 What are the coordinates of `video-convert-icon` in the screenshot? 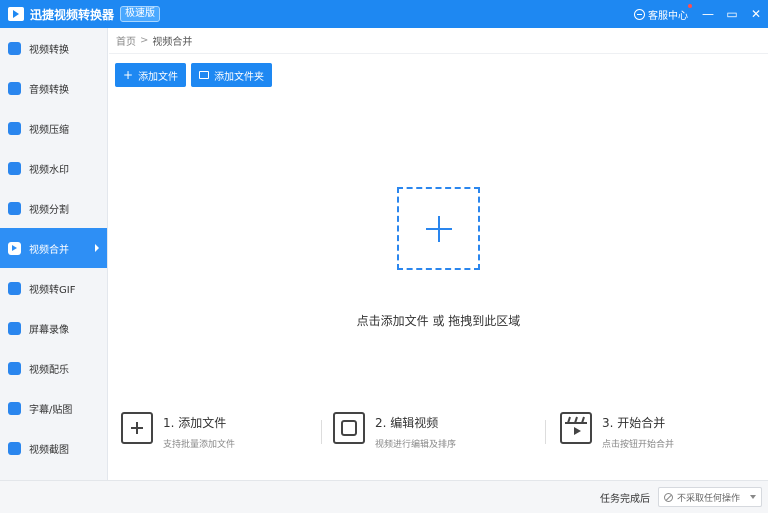 It's located at (14, 48).